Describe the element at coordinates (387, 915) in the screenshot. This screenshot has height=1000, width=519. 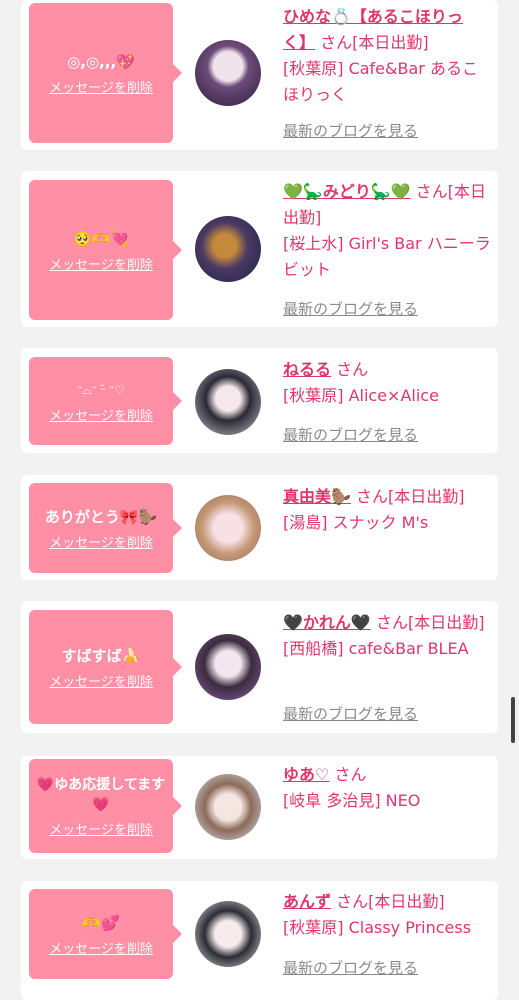
I see `cast-info: あんず さん[本日出勤] [秋葉原] Classy Princess` at that location.